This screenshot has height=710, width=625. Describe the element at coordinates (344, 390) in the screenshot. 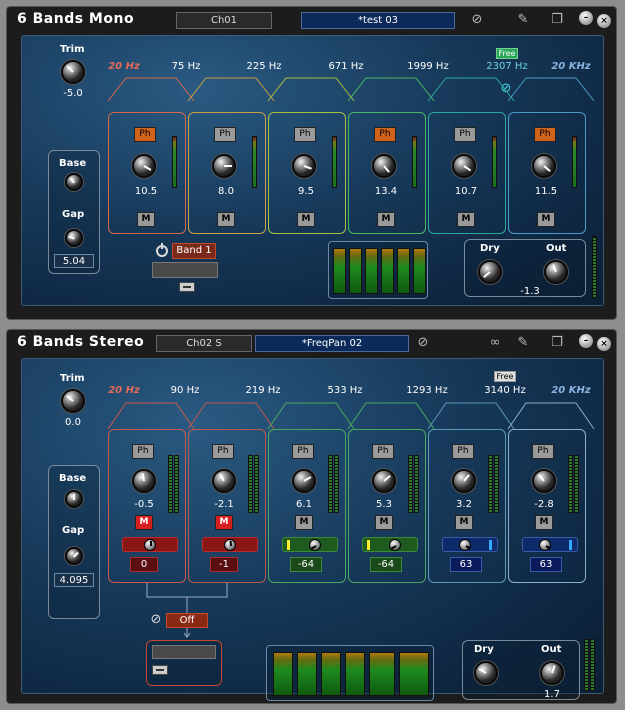

I see `crossover-3-label: 533 Hz` at that location.